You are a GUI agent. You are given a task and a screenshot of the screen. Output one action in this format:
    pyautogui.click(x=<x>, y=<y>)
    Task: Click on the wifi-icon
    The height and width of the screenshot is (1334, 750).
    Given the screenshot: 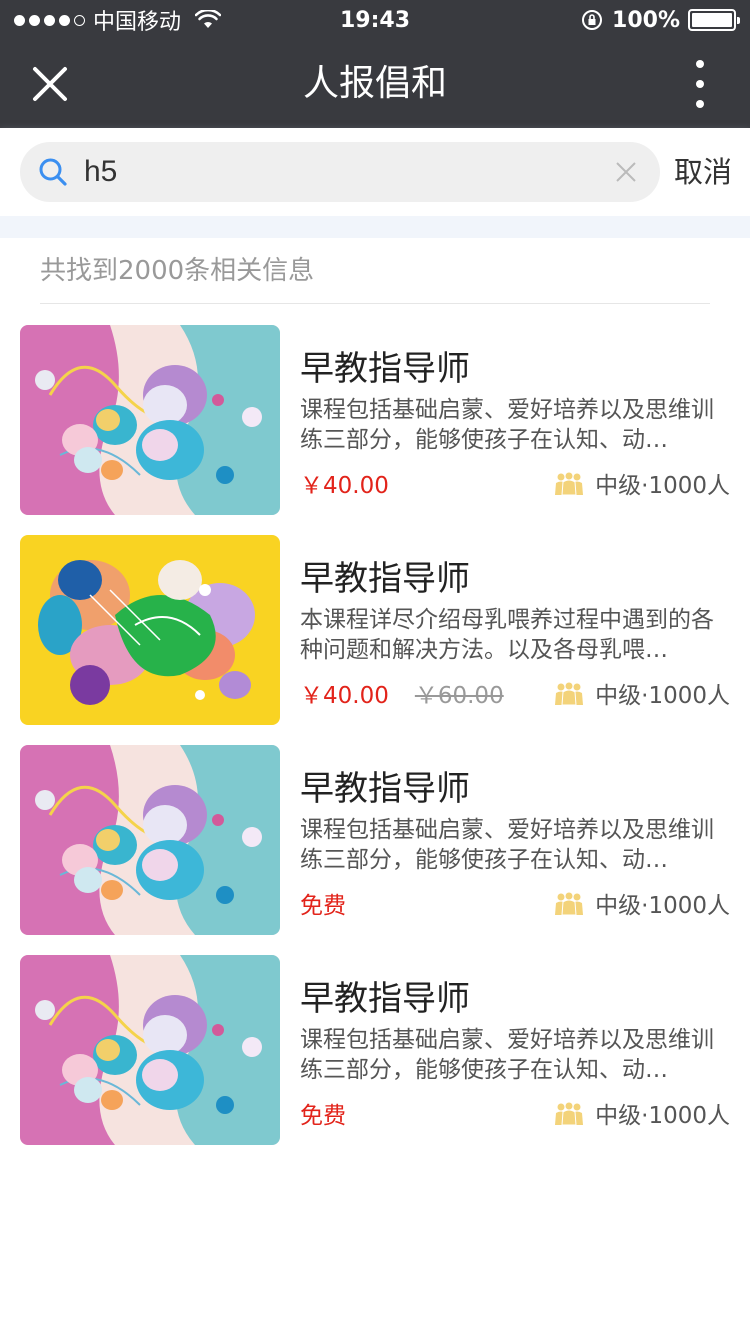 What is the action you would take?
    pyautogui.click(x=208, y=19)
    